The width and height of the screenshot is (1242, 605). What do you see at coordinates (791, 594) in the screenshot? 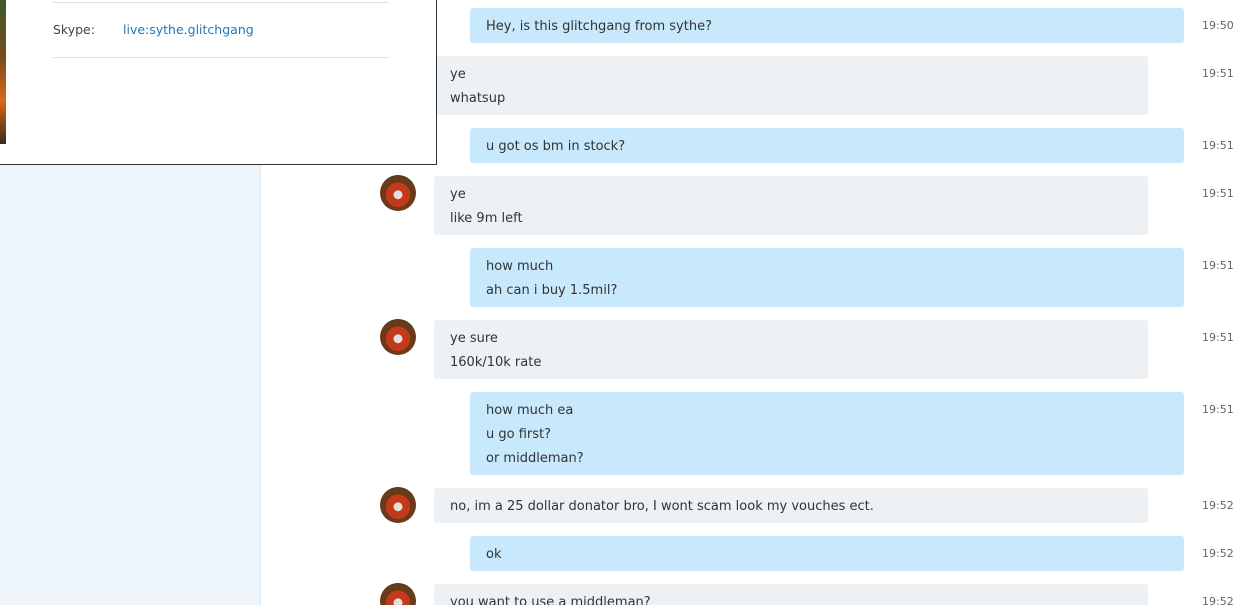
I see `message-incoming: you want to use a middleman?` at bounding box center [791, 594].